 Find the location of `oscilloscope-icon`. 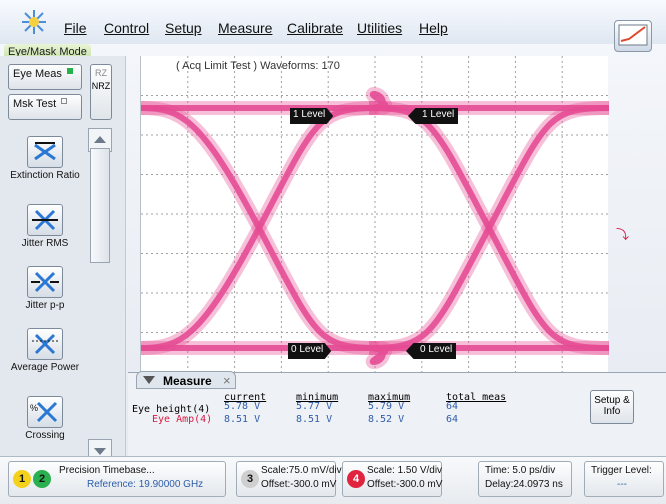

oscilloscope-icon is located at coordinates (633, 35).